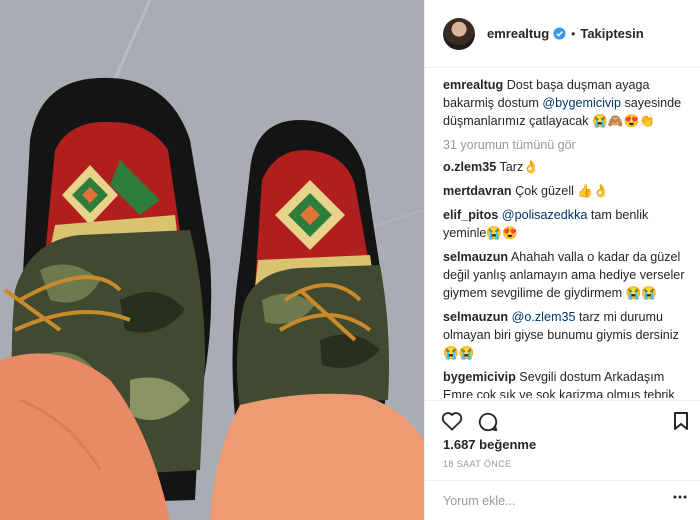  I want to click on bookmark-icon, so click(681, 421).